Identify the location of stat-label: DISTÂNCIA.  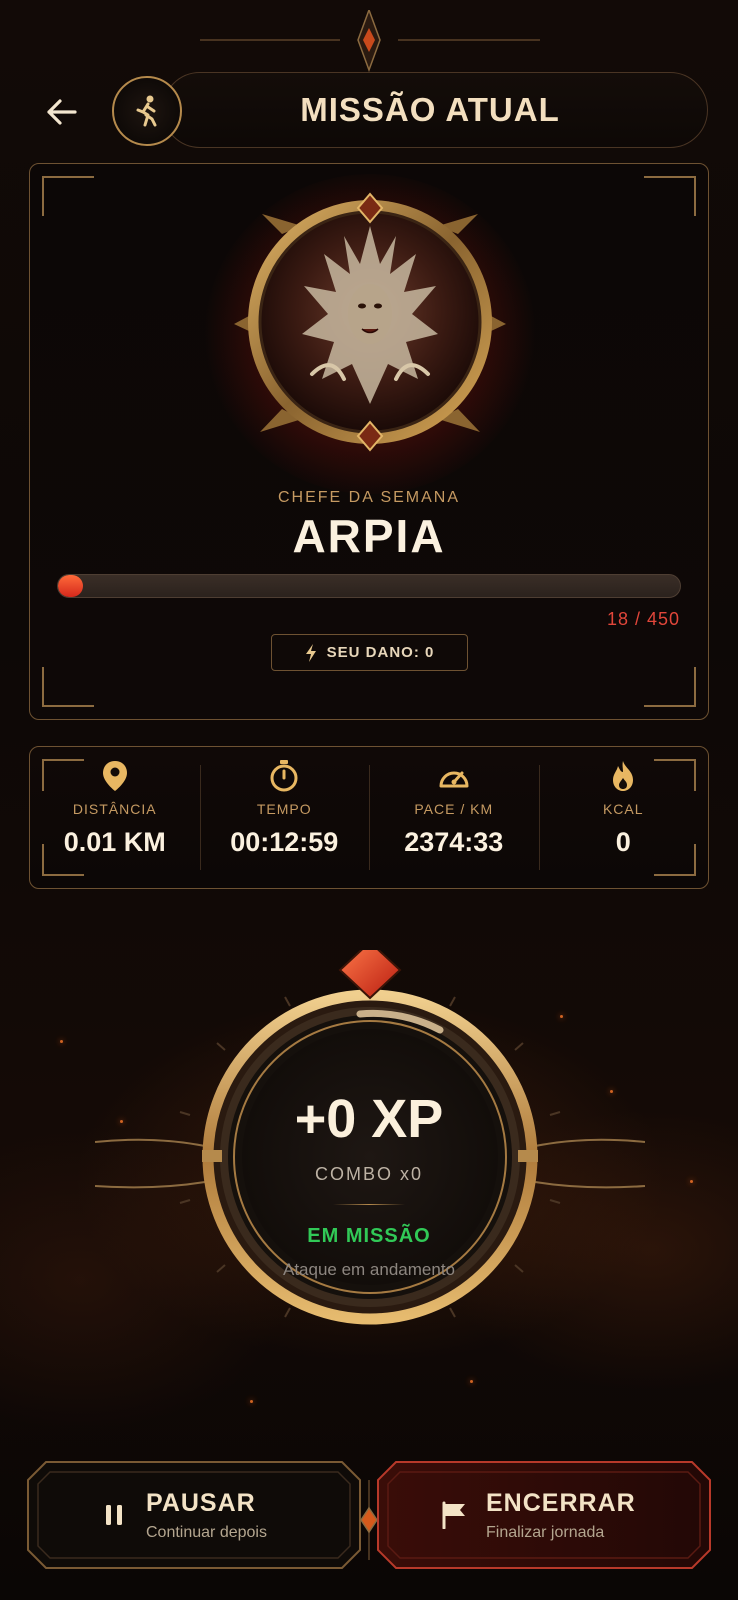
(114, 809).